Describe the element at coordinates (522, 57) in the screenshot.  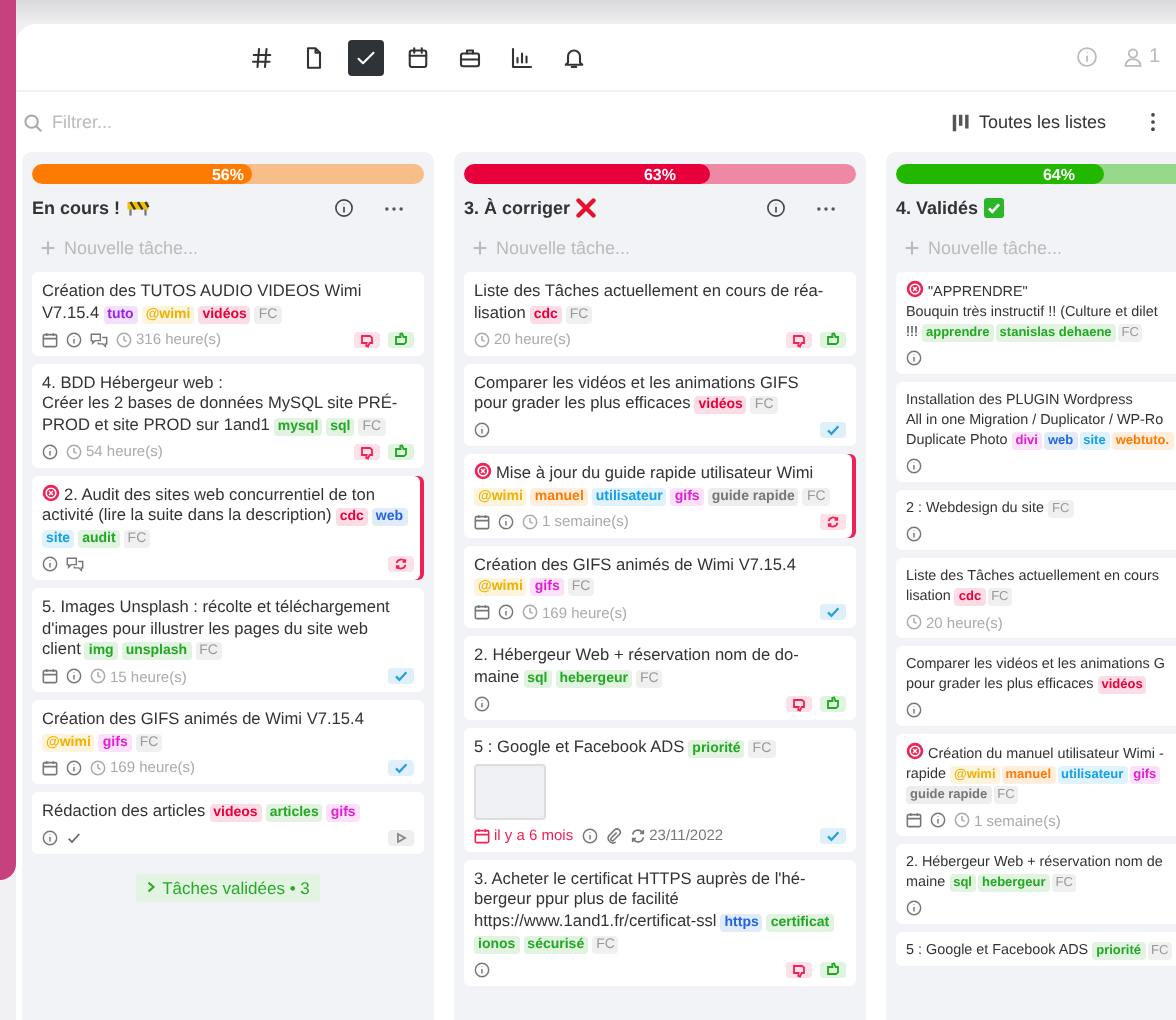
I see `chart-icon` at that location.